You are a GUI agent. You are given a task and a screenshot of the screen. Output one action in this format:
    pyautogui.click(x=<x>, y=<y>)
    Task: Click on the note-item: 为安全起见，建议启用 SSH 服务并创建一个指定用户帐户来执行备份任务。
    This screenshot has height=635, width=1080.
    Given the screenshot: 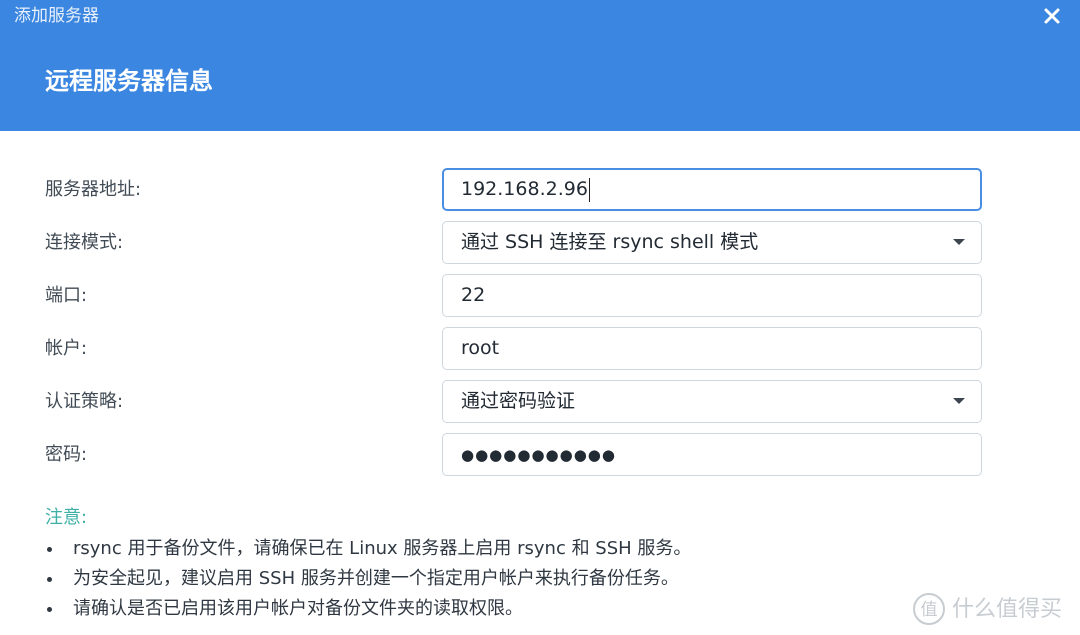 What is the action you would take?
    pyautogui.click(x=368, y=579)
    